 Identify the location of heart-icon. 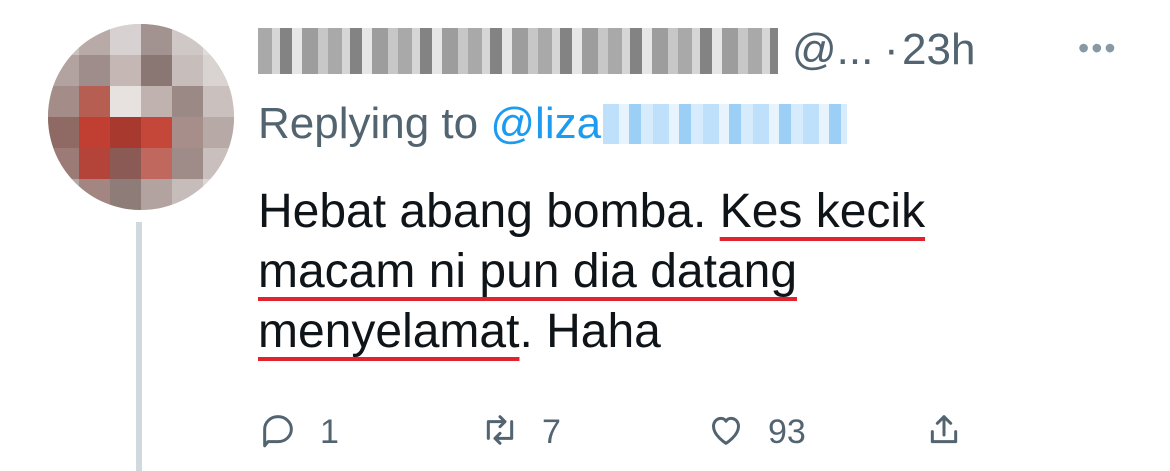
(726, 432).